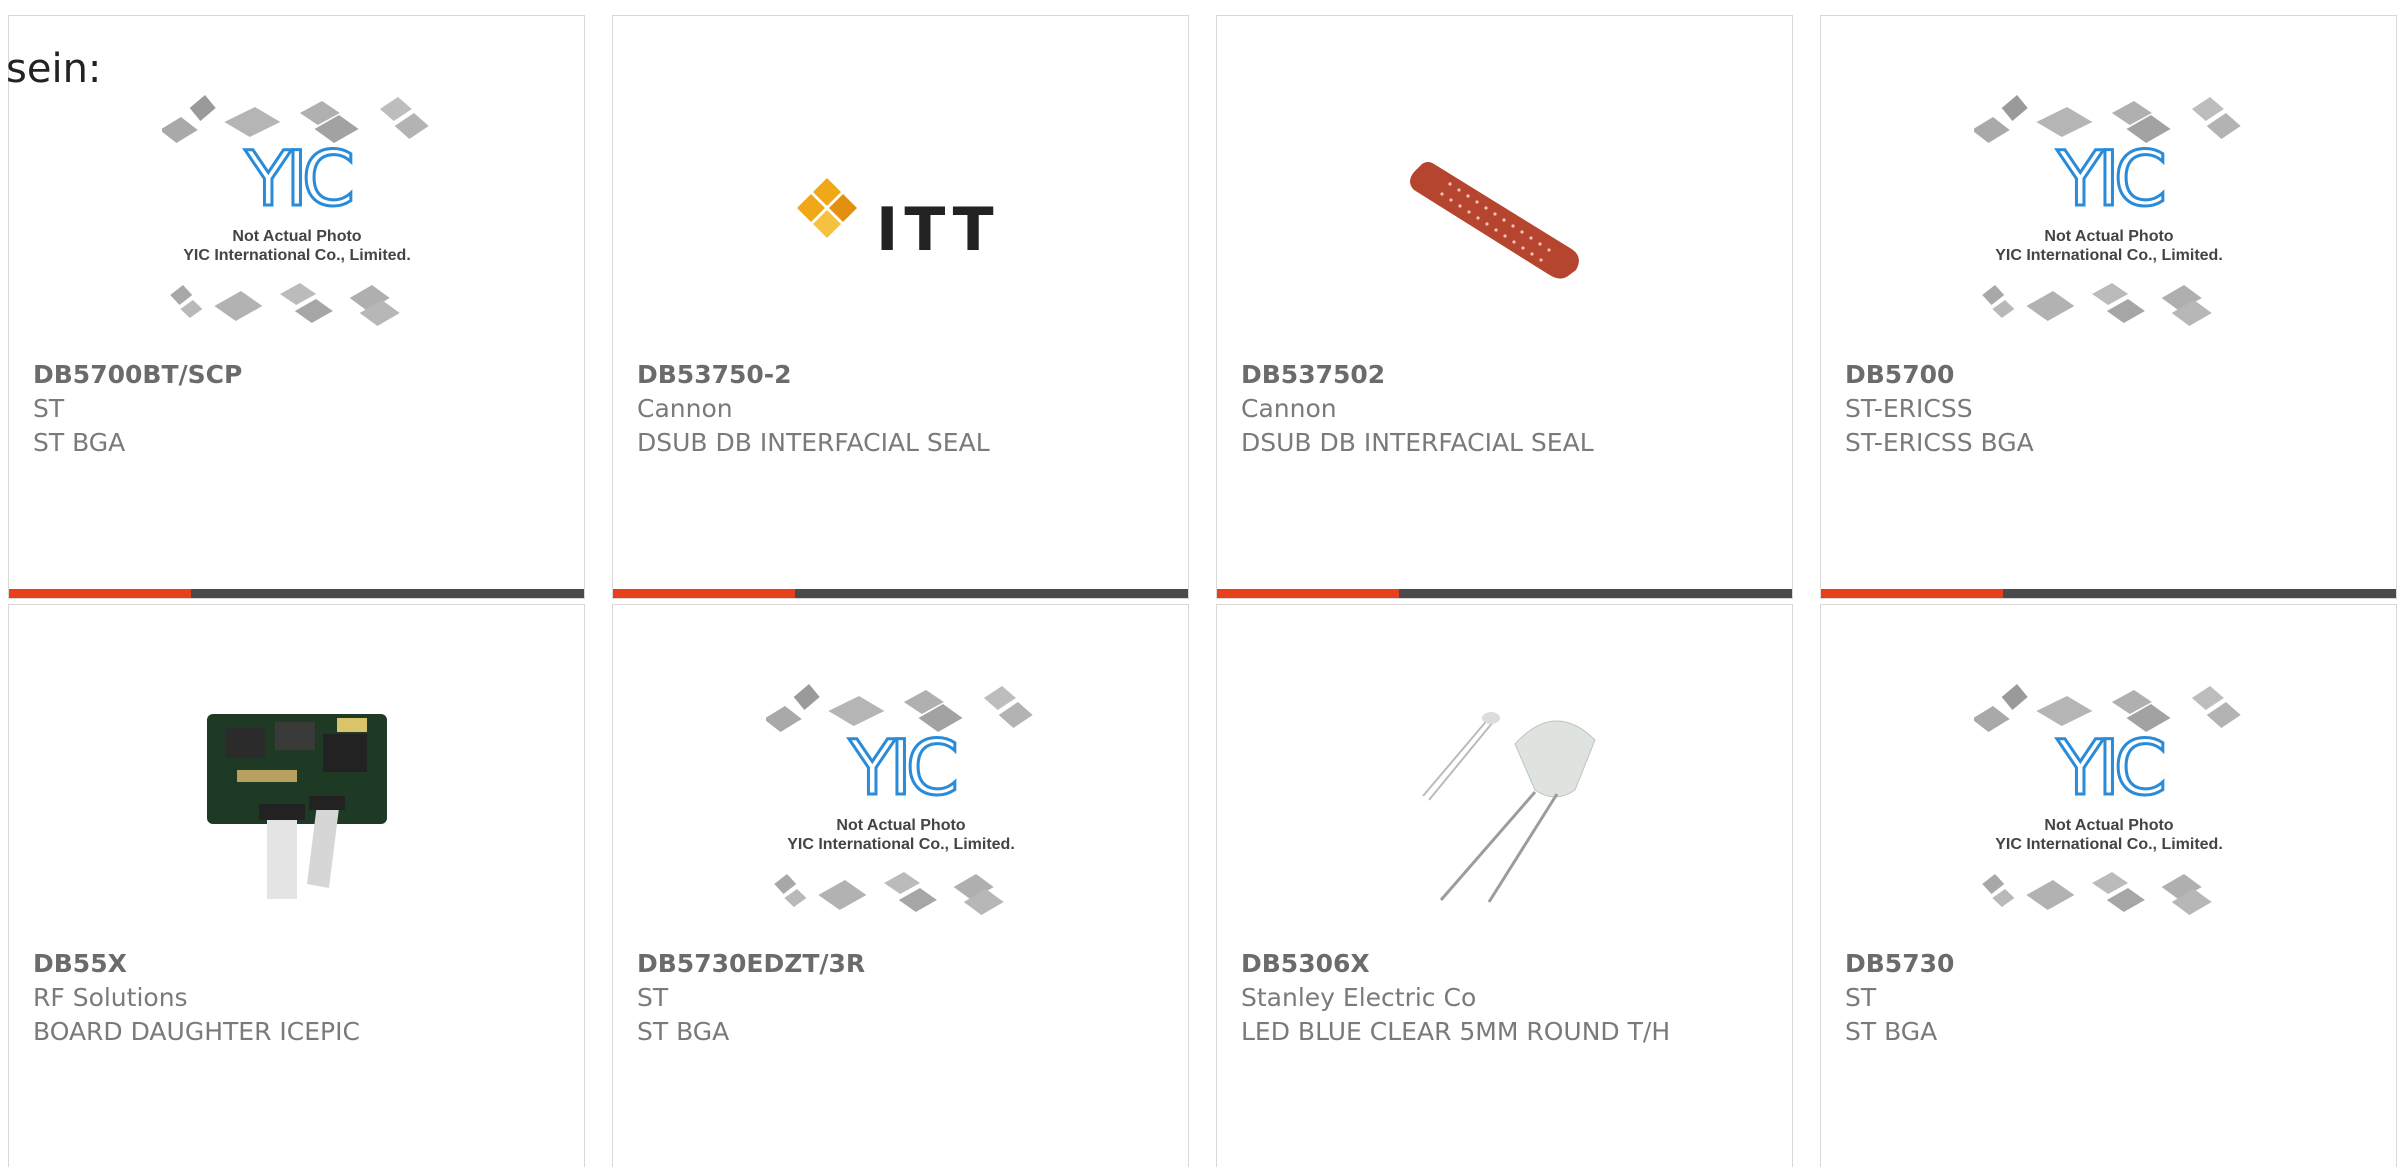 The width and height of the screenshot is (2400, 1167). I want to click on product-info: DB5700 ST-ERICSS ST-ERICSS BGA, so click(2108, 409).